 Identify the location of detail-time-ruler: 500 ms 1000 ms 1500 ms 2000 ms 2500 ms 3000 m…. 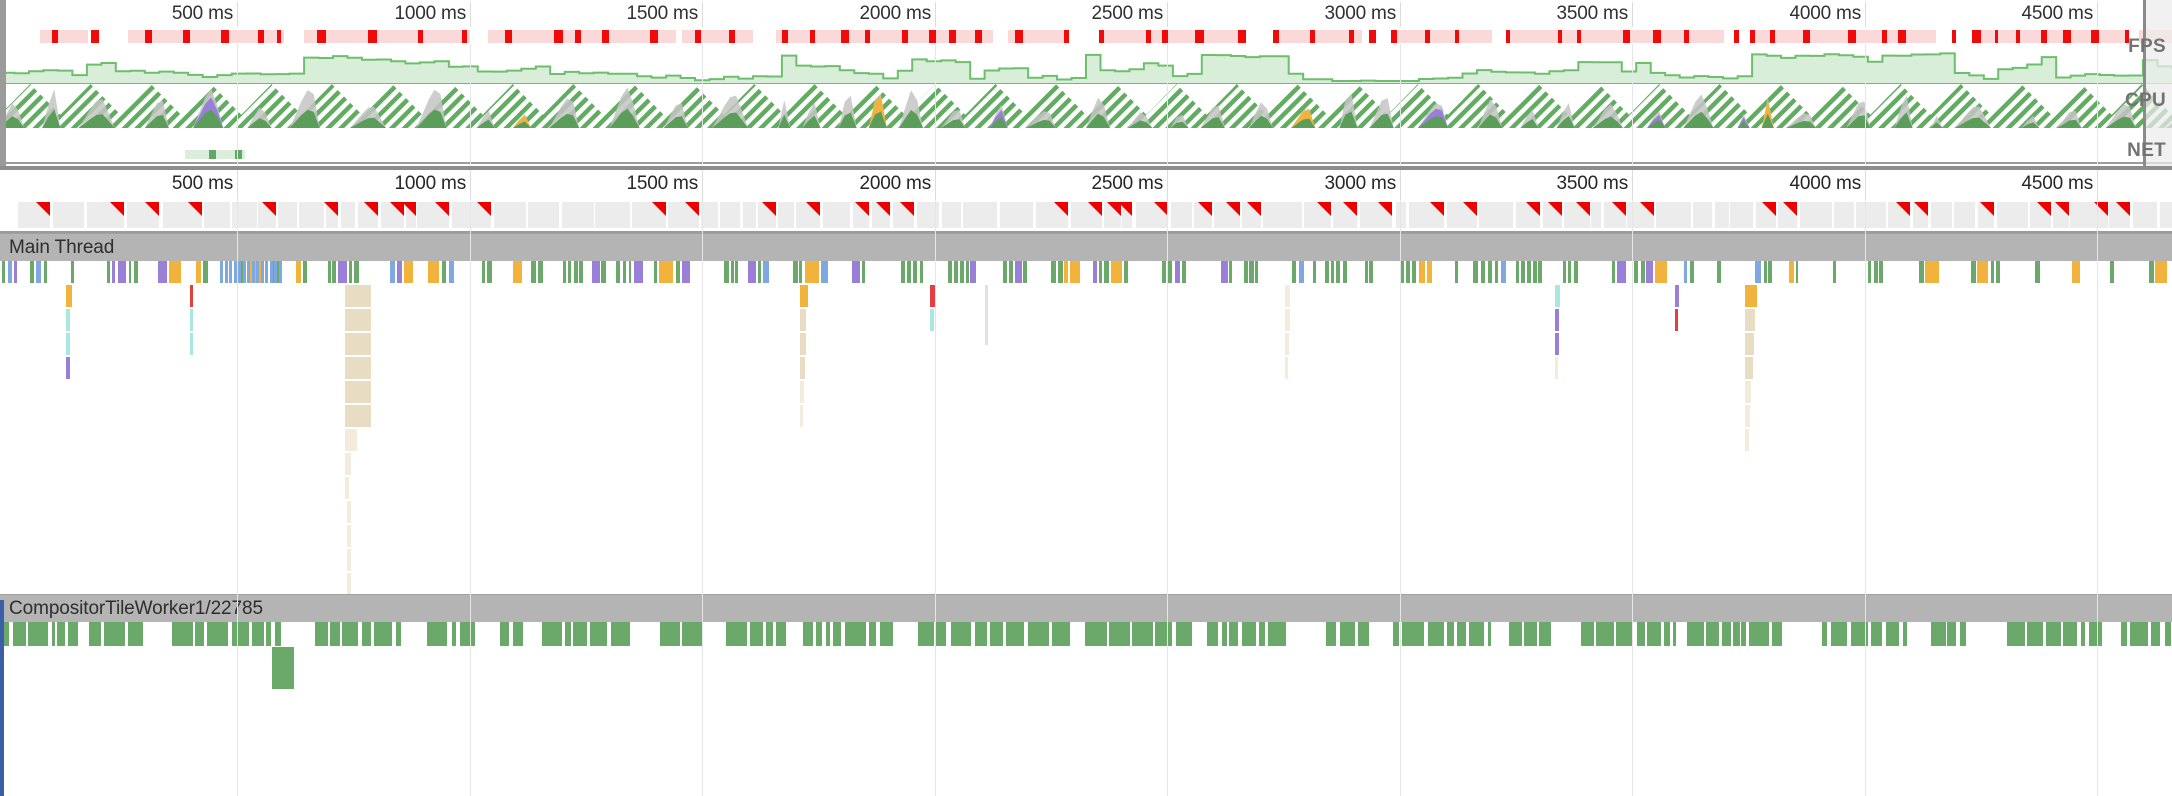
(1086, 185).